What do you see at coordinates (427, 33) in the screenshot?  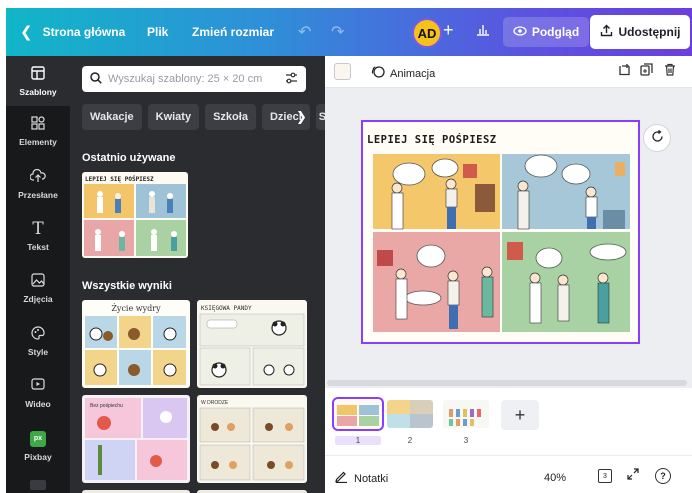 I see `avatar: AD` at bounding box center [427, 33].